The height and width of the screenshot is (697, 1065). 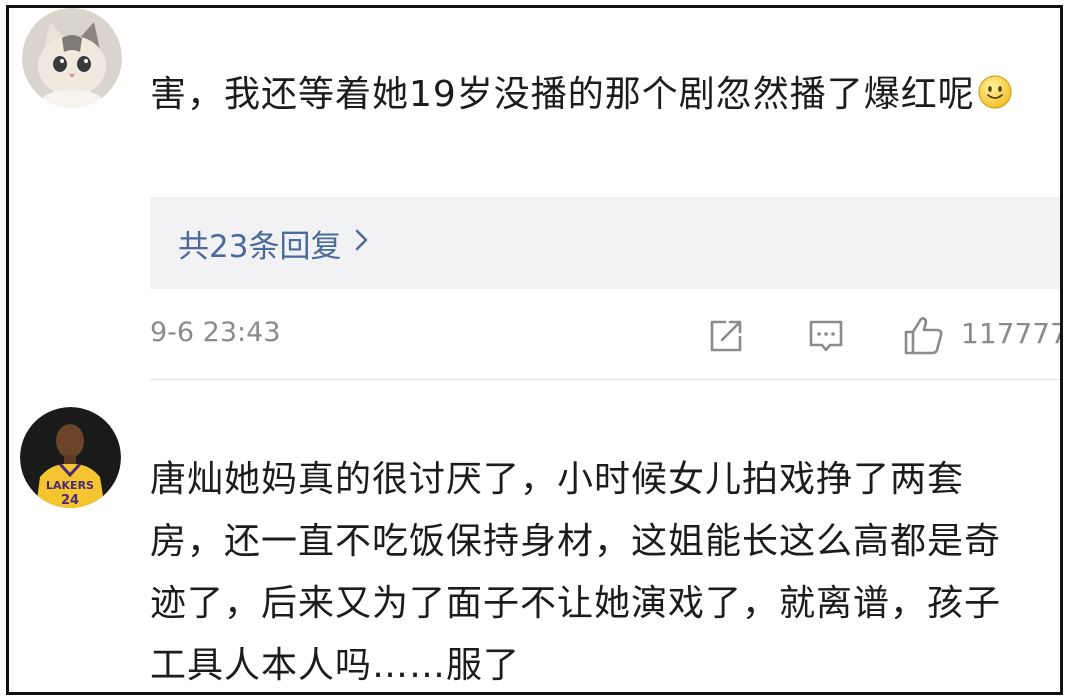 I want to click on comment-text: 害，我还等着她19岁没播的那个剧忽然播了爆红呢, so click(x=600, y=95).